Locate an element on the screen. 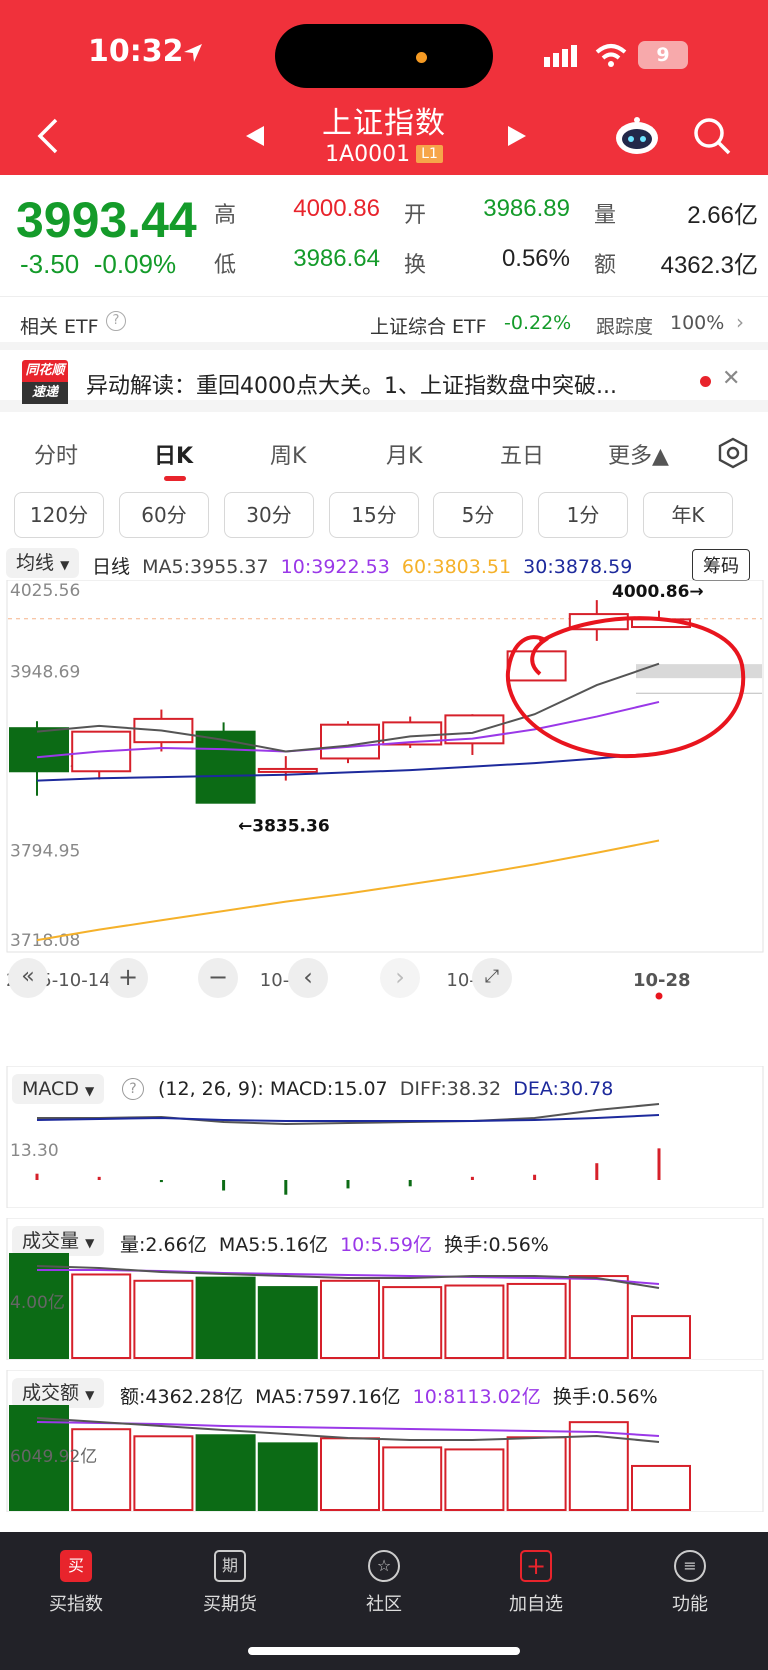 This screenshot has height=1670, width=768. level-badge: L1 is located at coordinates (429, 154).